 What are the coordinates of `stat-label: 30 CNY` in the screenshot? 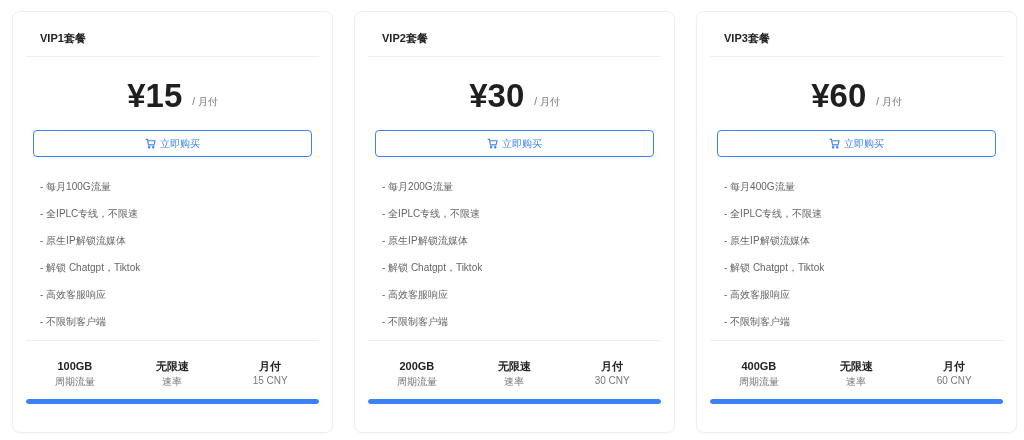 It's located at (612, 380).